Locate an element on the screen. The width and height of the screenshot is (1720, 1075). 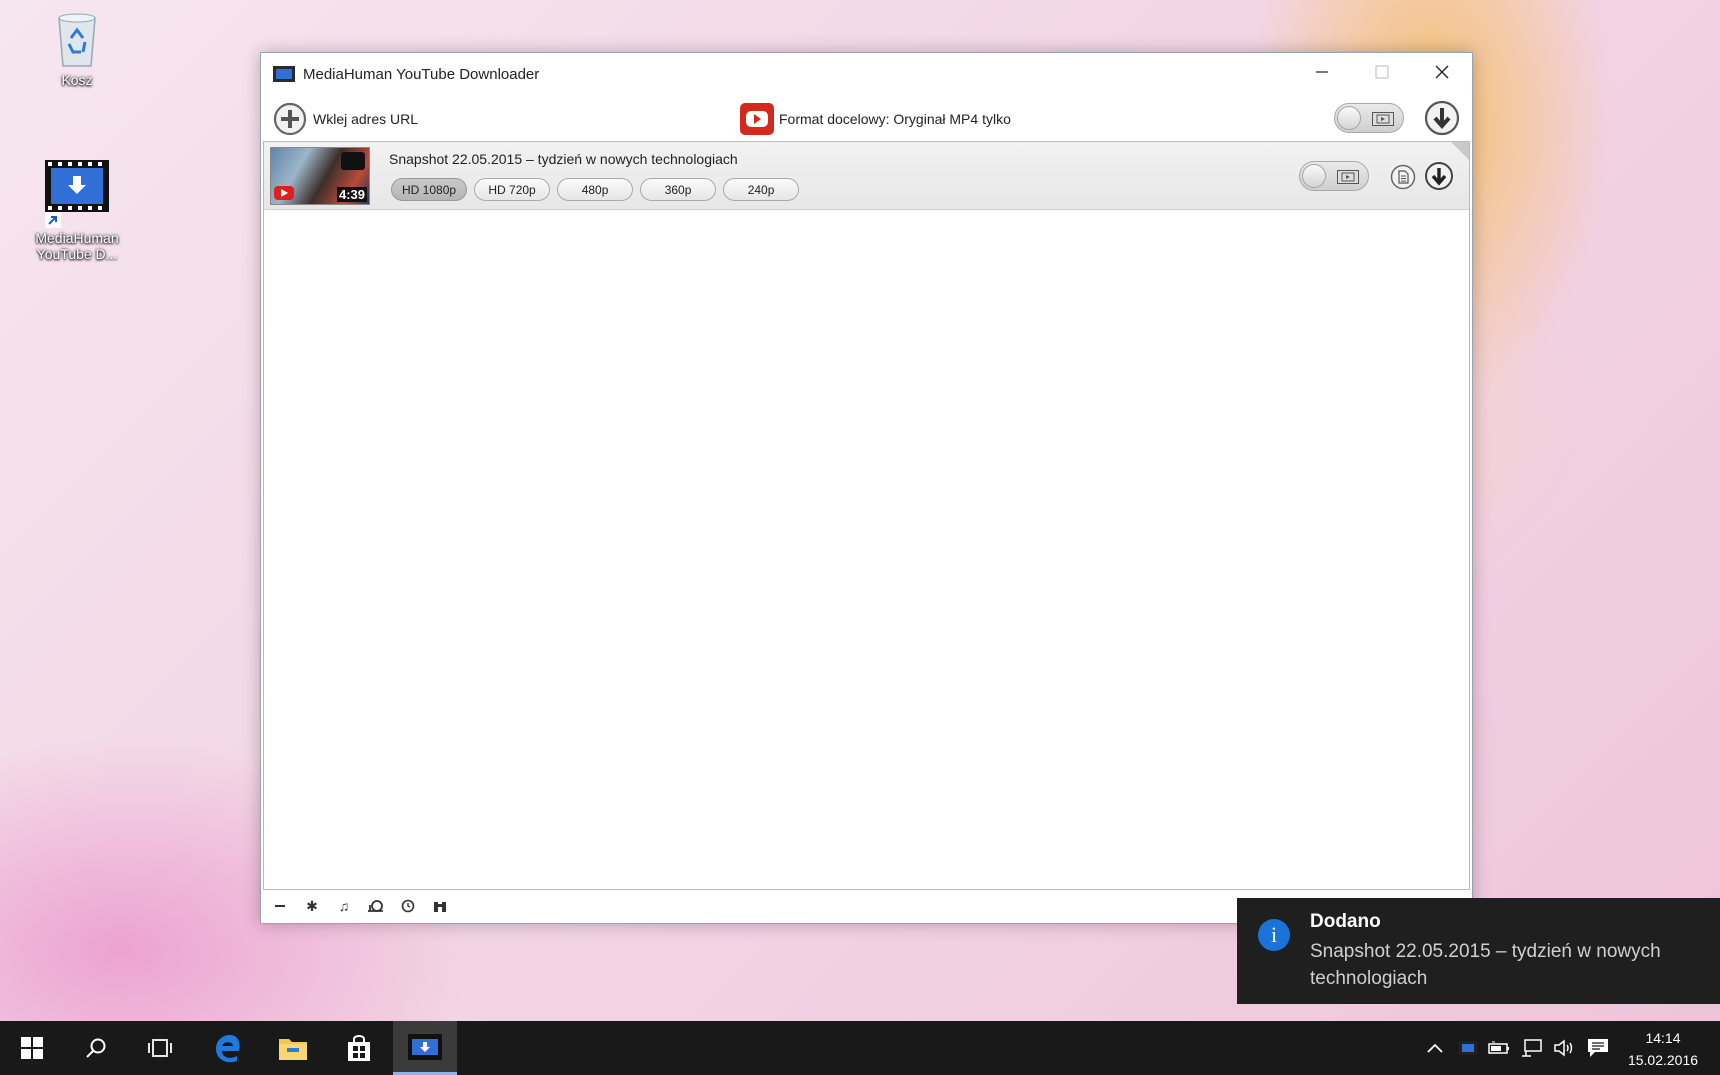
task-view-button is located at coordinates (160, 1048).